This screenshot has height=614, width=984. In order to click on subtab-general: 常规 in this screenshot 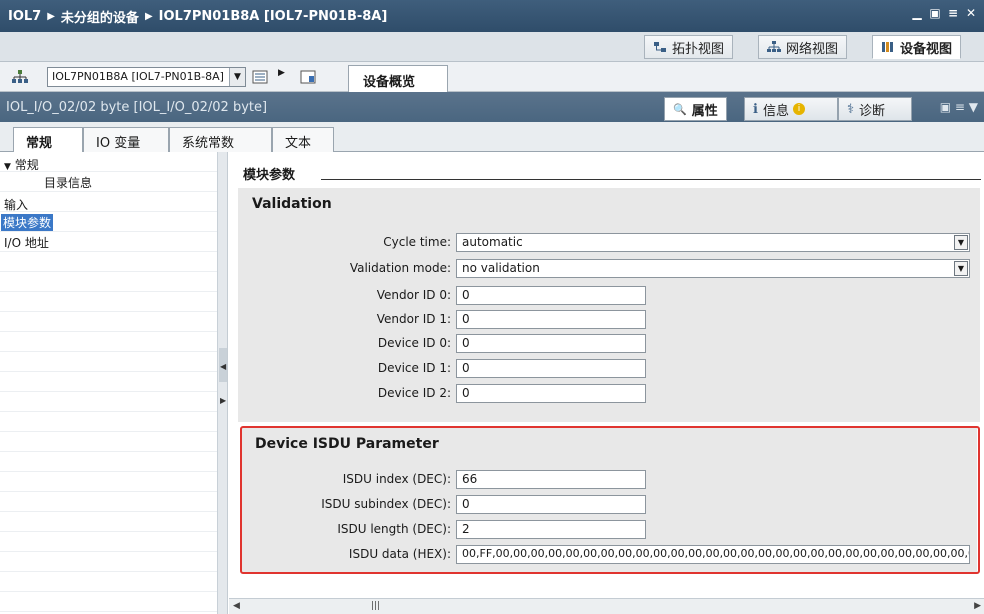, I will do `click(48, 140)`.